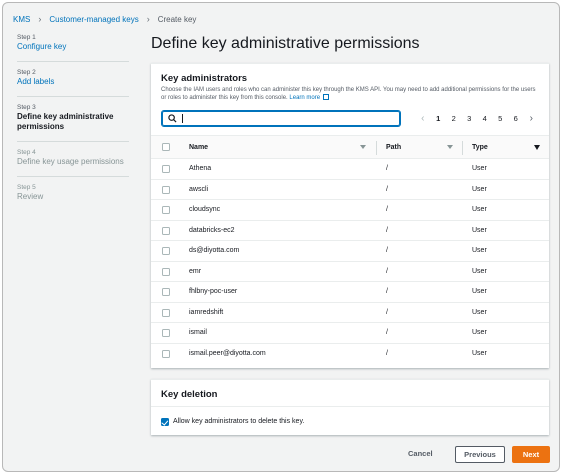 The image size is (564, 475). Describe the element at coordinates (76, 192) in the screenshot. I see `step-5: Step 5 Review` at that location.